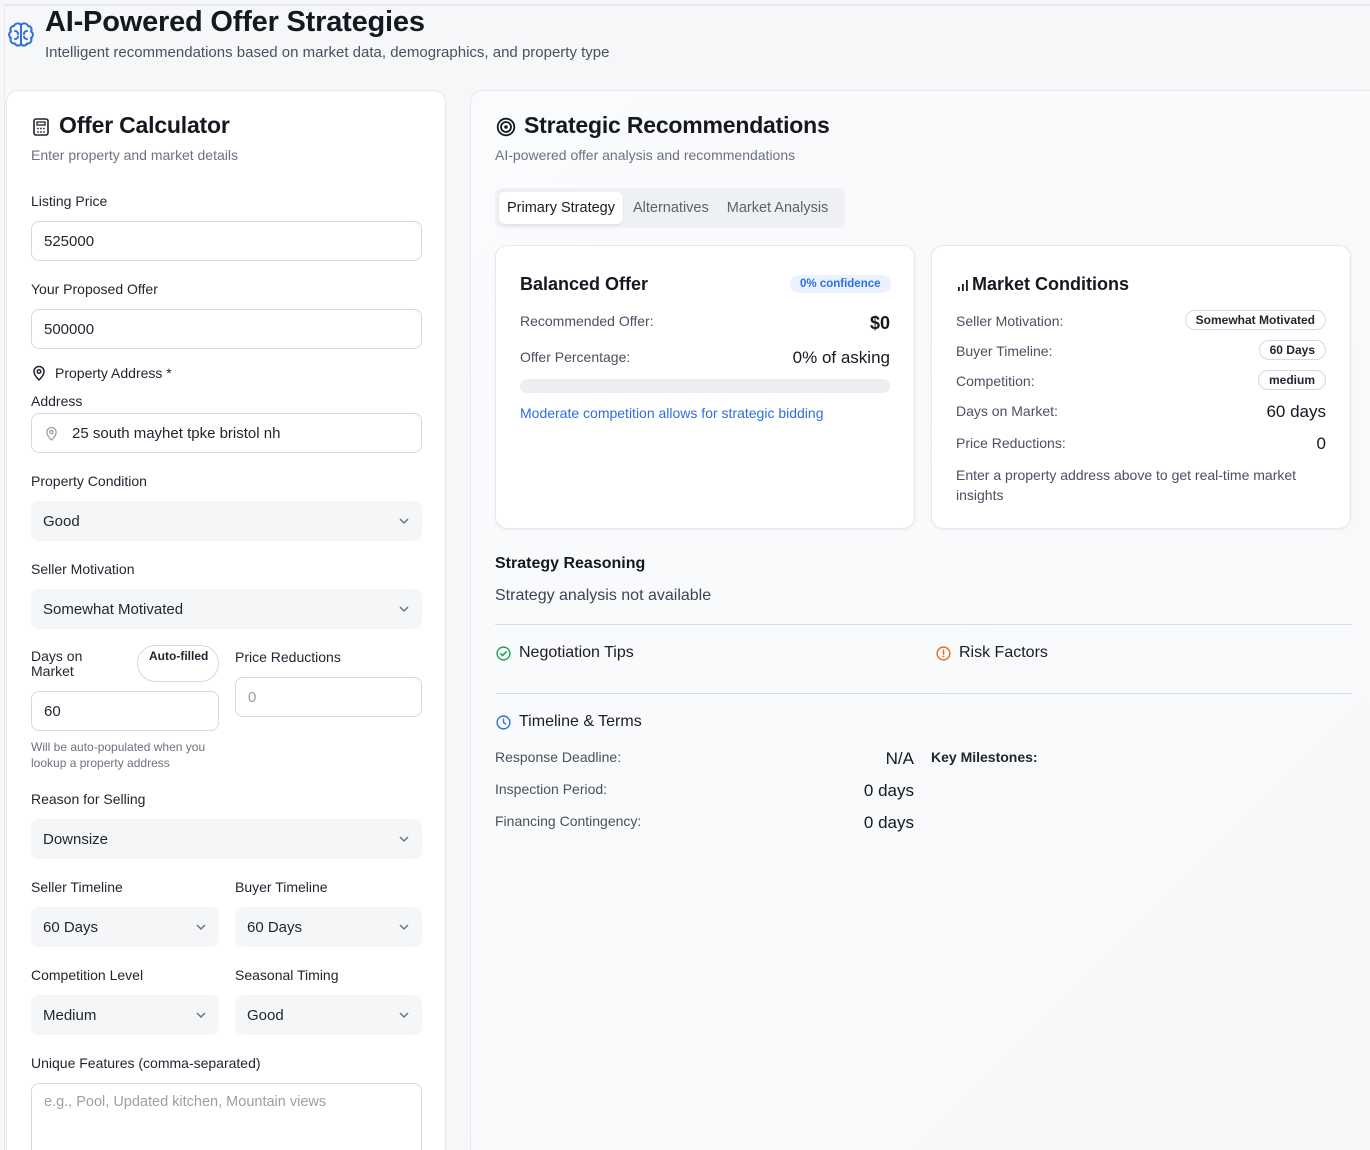 Image resolution: width=1370 pixels, height=1150 pixels. What do you see at coordinates (235, 22) in the screenshot?
I see `page-title: AI-Powered Offer Strategies` at bounding box center [235, 22].